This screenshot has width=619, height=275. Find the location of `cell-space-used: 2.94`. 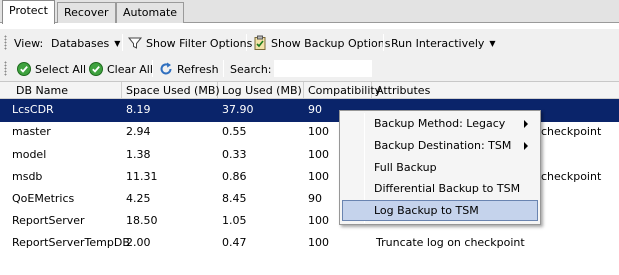

cell-space-used: 2.94 is located at coordinates (138, 131).